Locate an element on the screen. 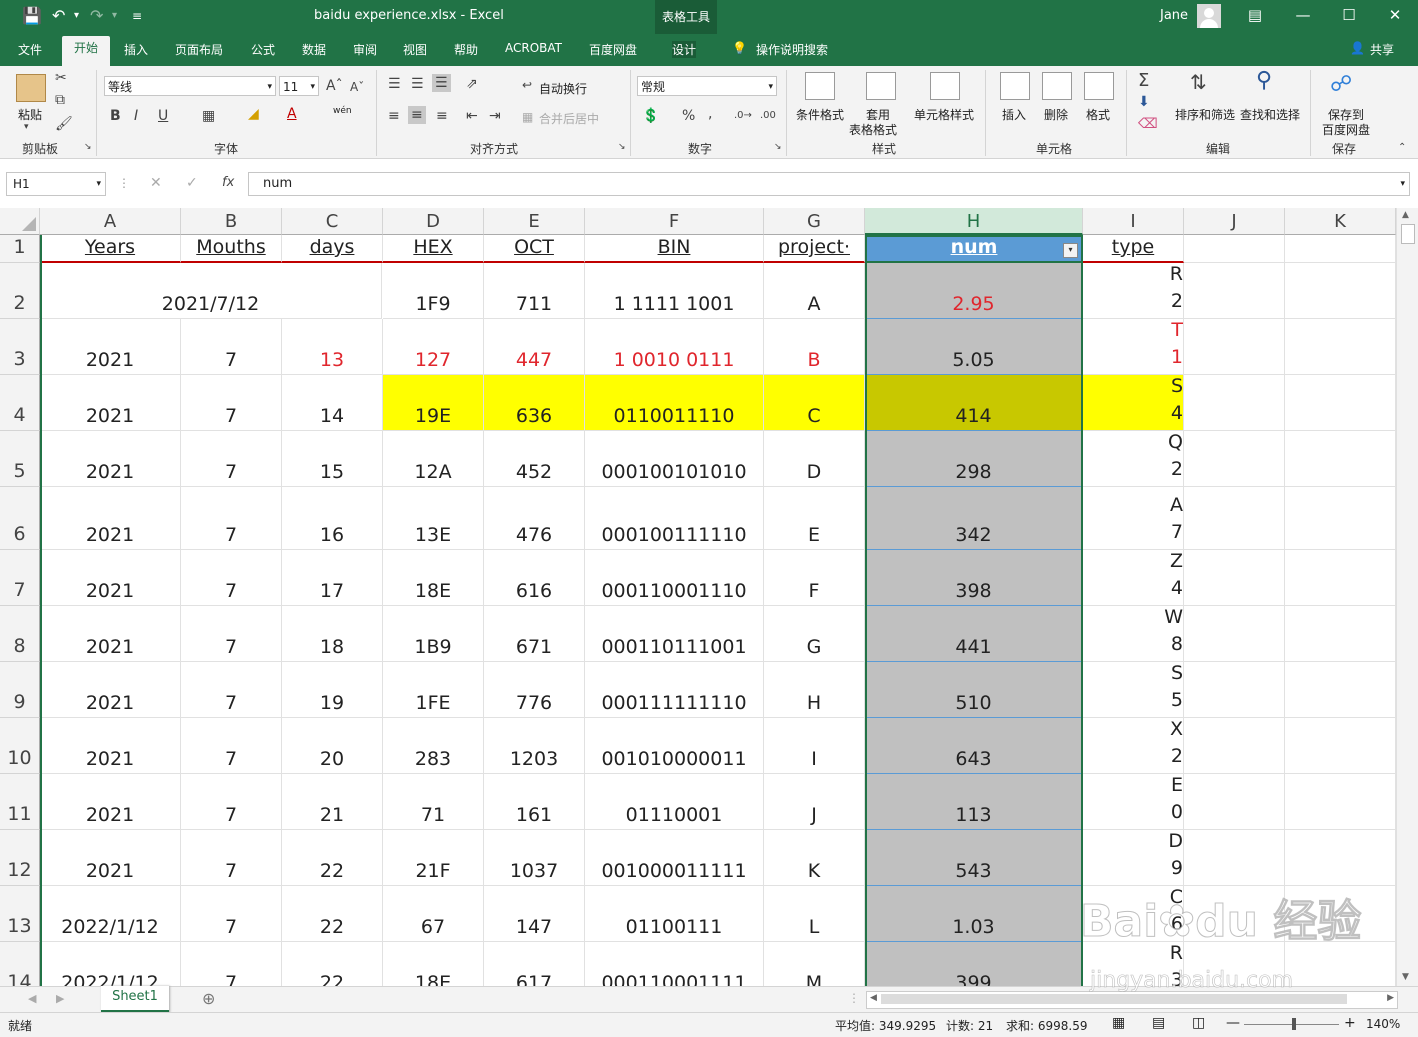 The image size is (1418, 1037). cell-f: 1 0010 0111 is located at coordinates (674, 347).